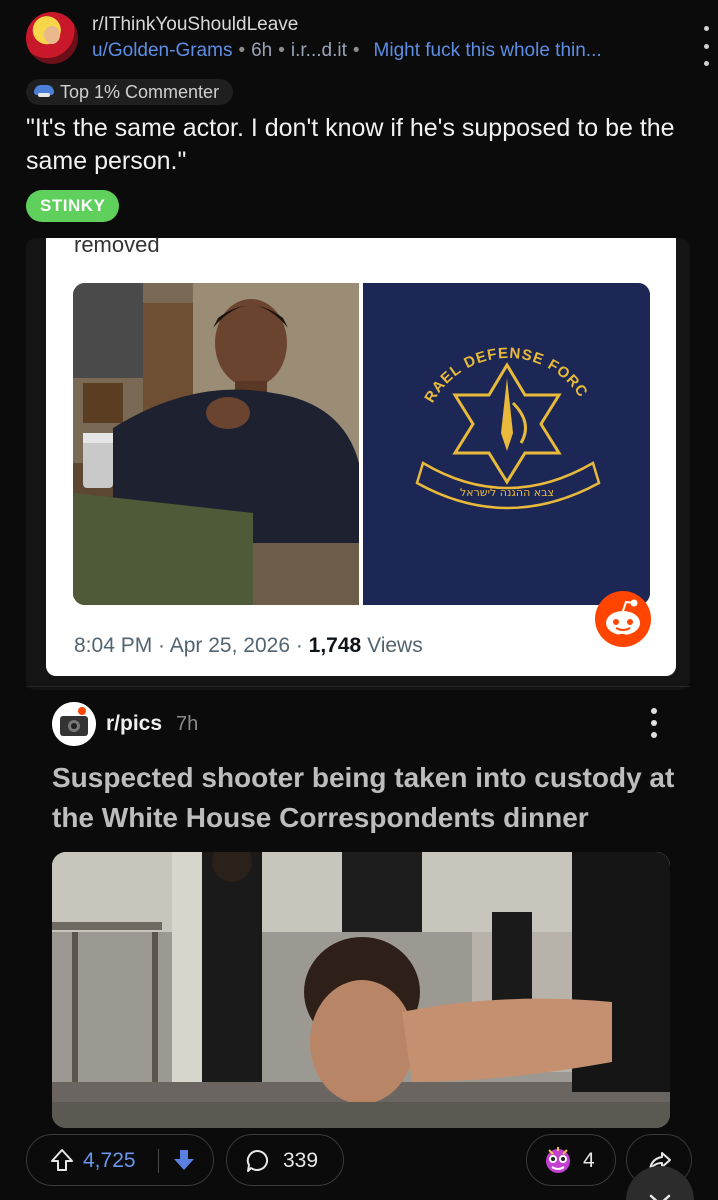  Describe the element at coordinates (184, 1160) in the screenshot. I see `downvote-icon` at that location.